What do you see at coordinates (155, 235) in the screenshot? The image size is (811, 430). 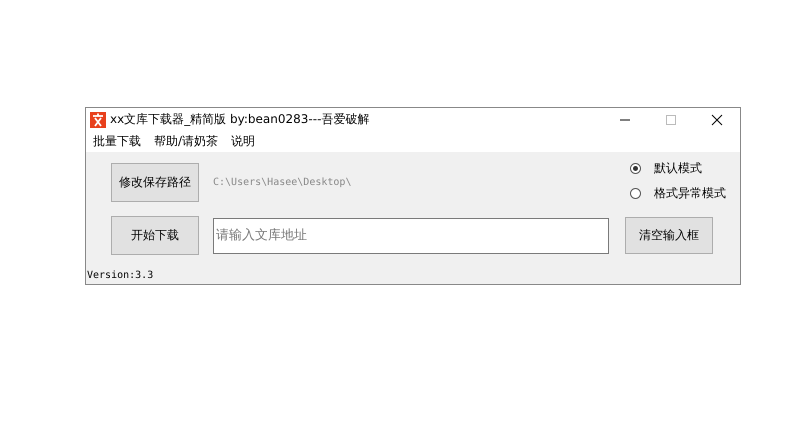 I see `start-download-button: 开始下载` at bounding box center [155, 235].